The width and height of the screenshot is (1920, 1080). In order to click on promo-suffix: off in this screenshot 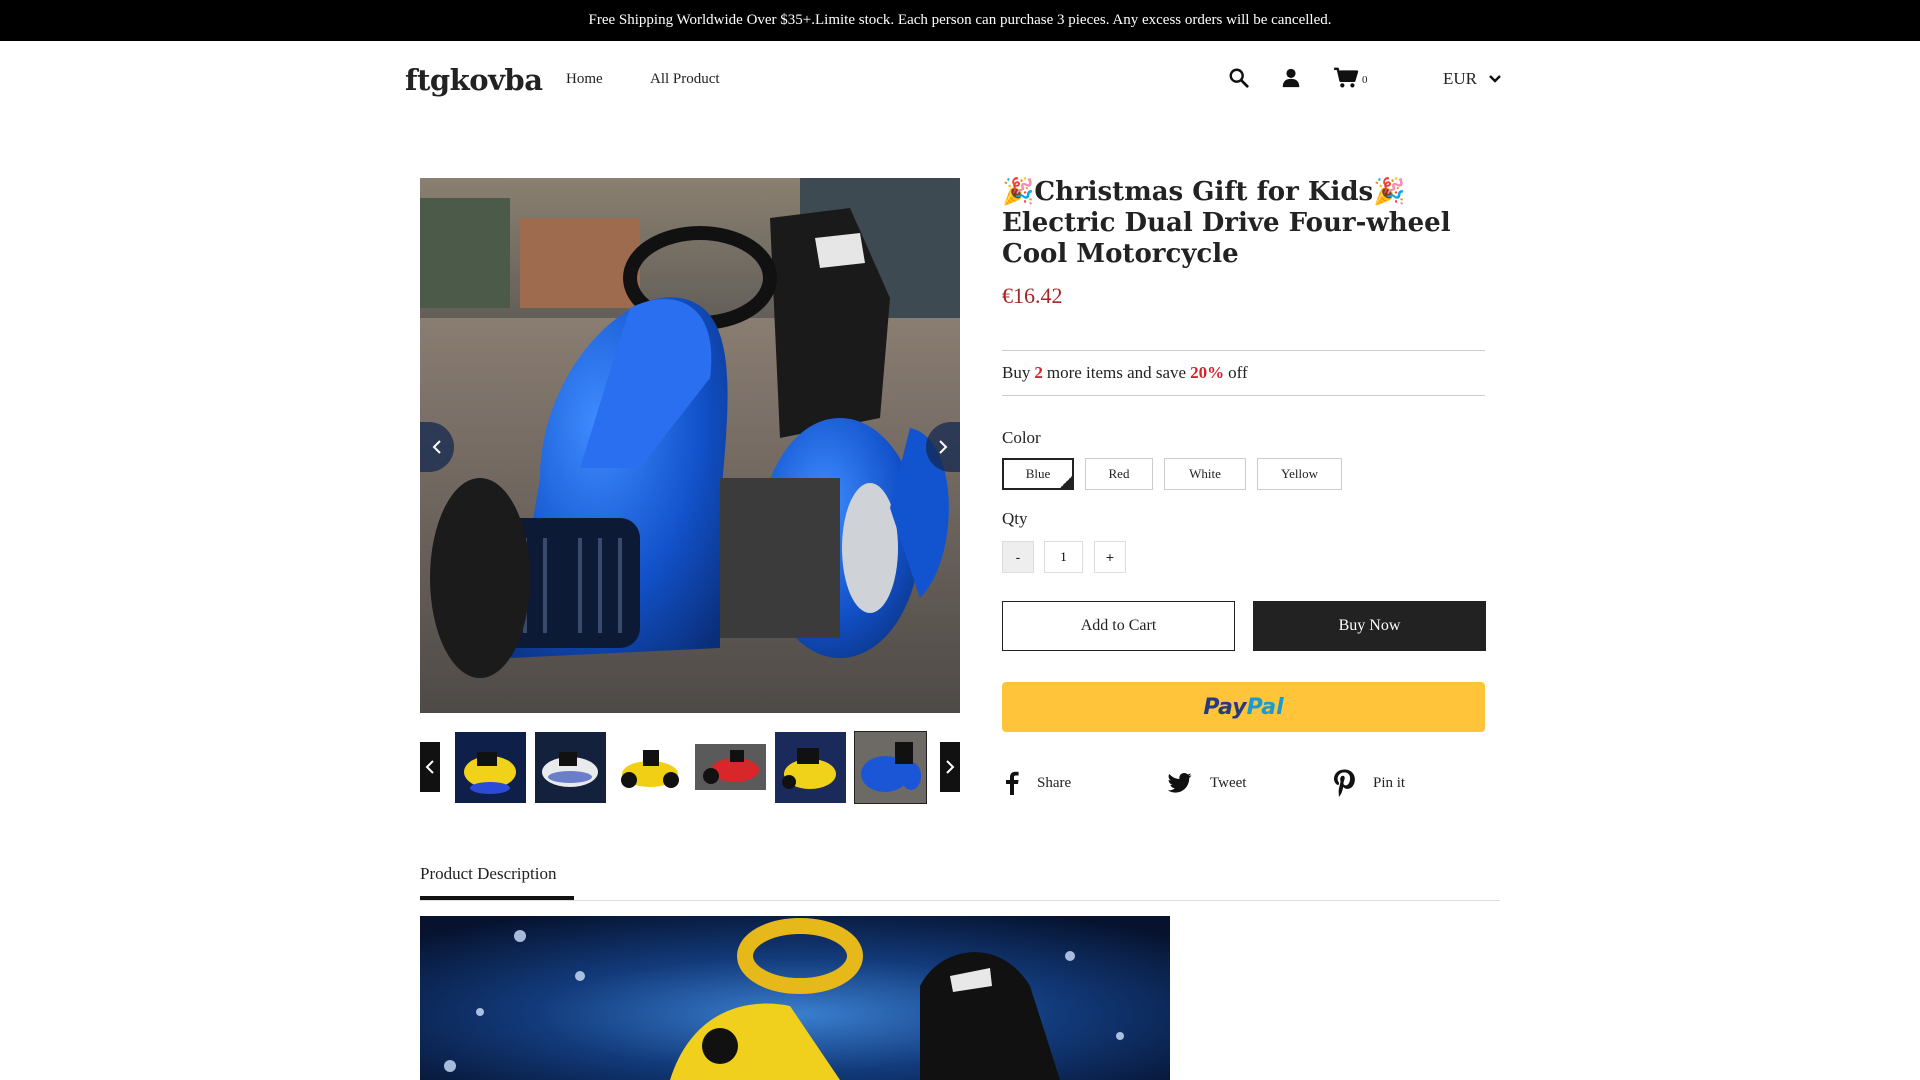, I will do `click(1238, 372)`.